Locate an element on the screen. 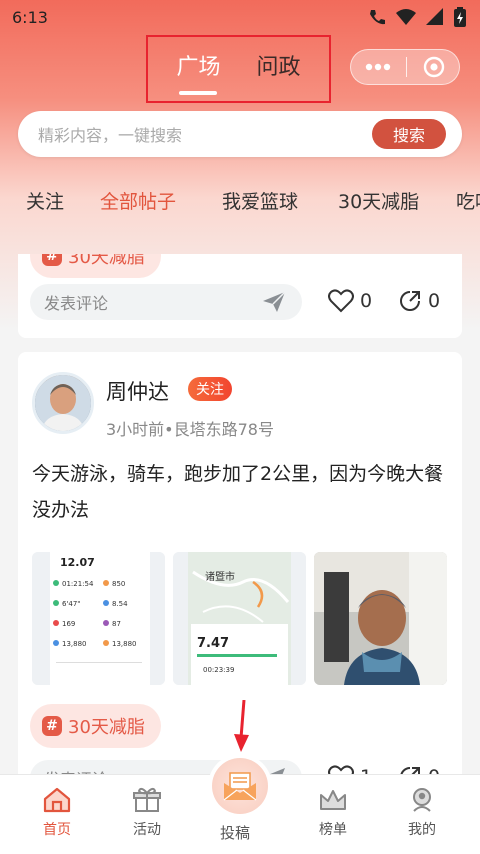  stat-heart-rate: 169 is located at coordinates (68, 624).